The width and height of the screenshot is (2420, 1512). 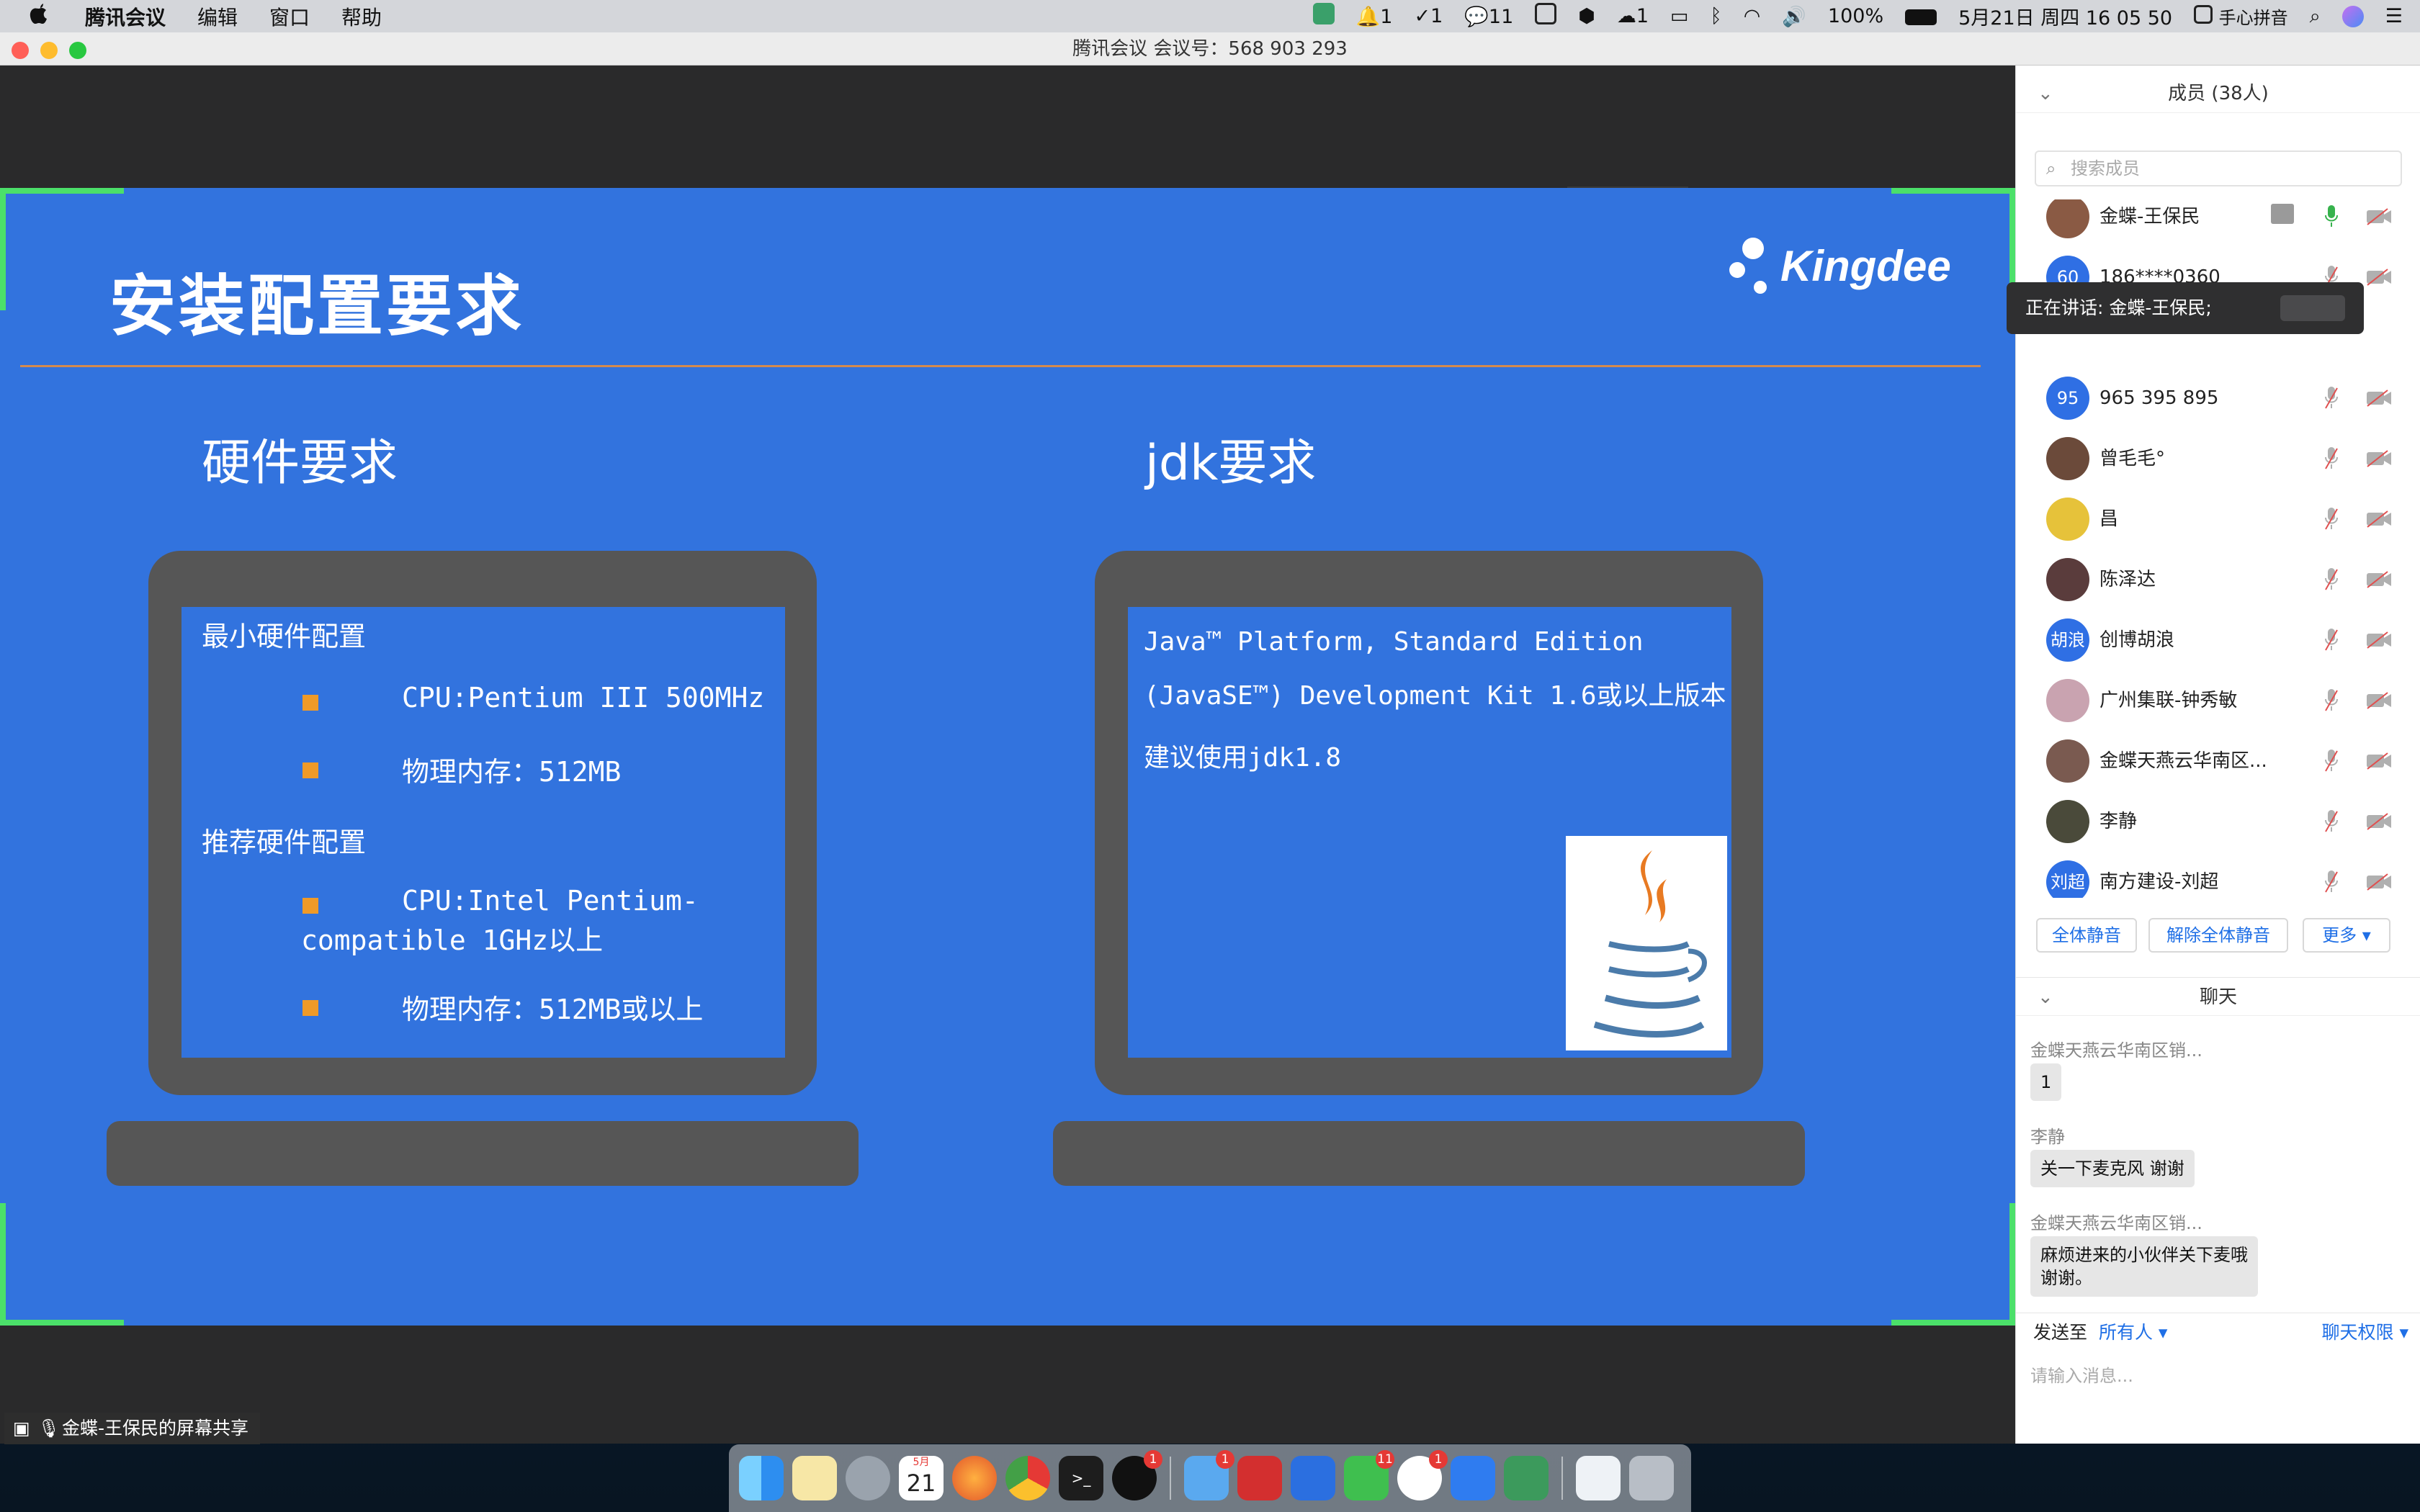 What do you see at coordinates (2218, 519) in the screenshot?
I see `member-row: 昌` at bounding box center [2218, 519].